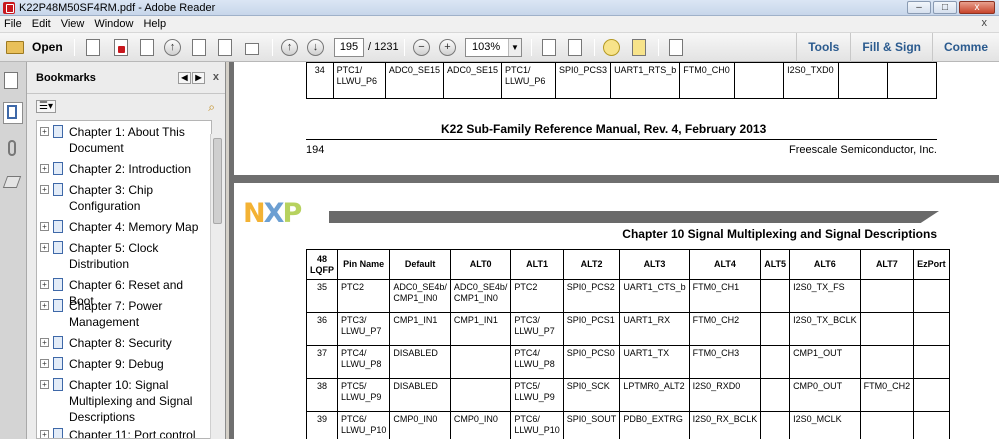 This screenshot has width=999, height=439. I want to click on export-pdf-icon, so click(121, 47).